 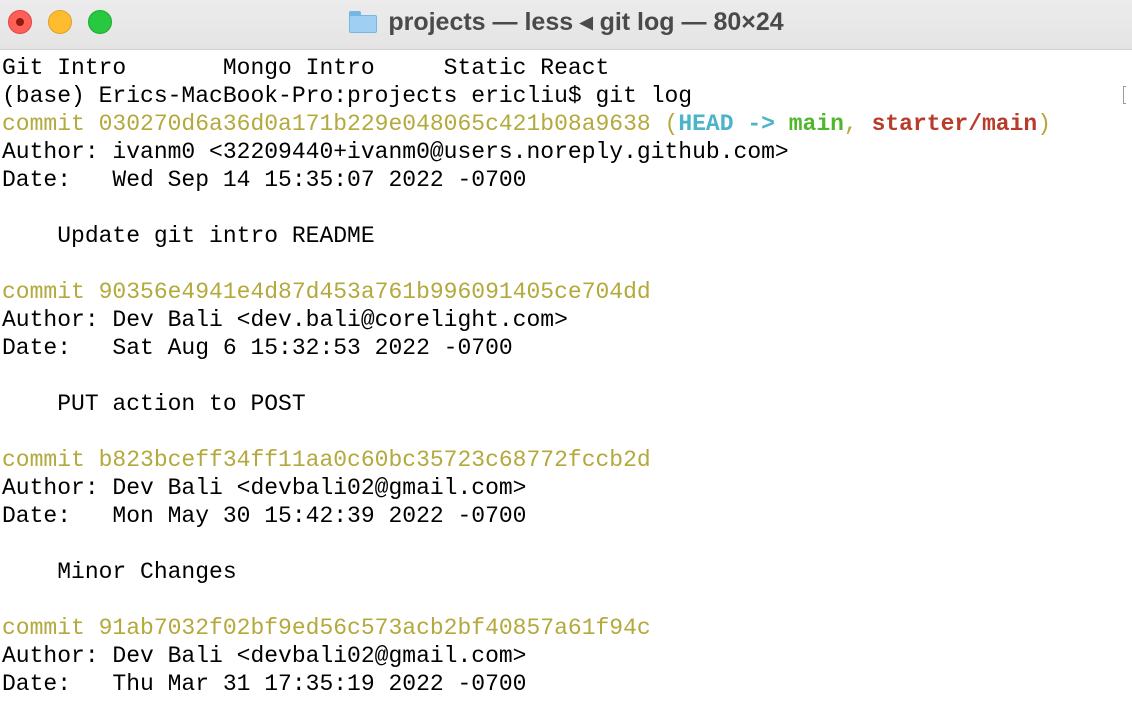 I want to click on ref-open: (, so click(x=664, y=124).